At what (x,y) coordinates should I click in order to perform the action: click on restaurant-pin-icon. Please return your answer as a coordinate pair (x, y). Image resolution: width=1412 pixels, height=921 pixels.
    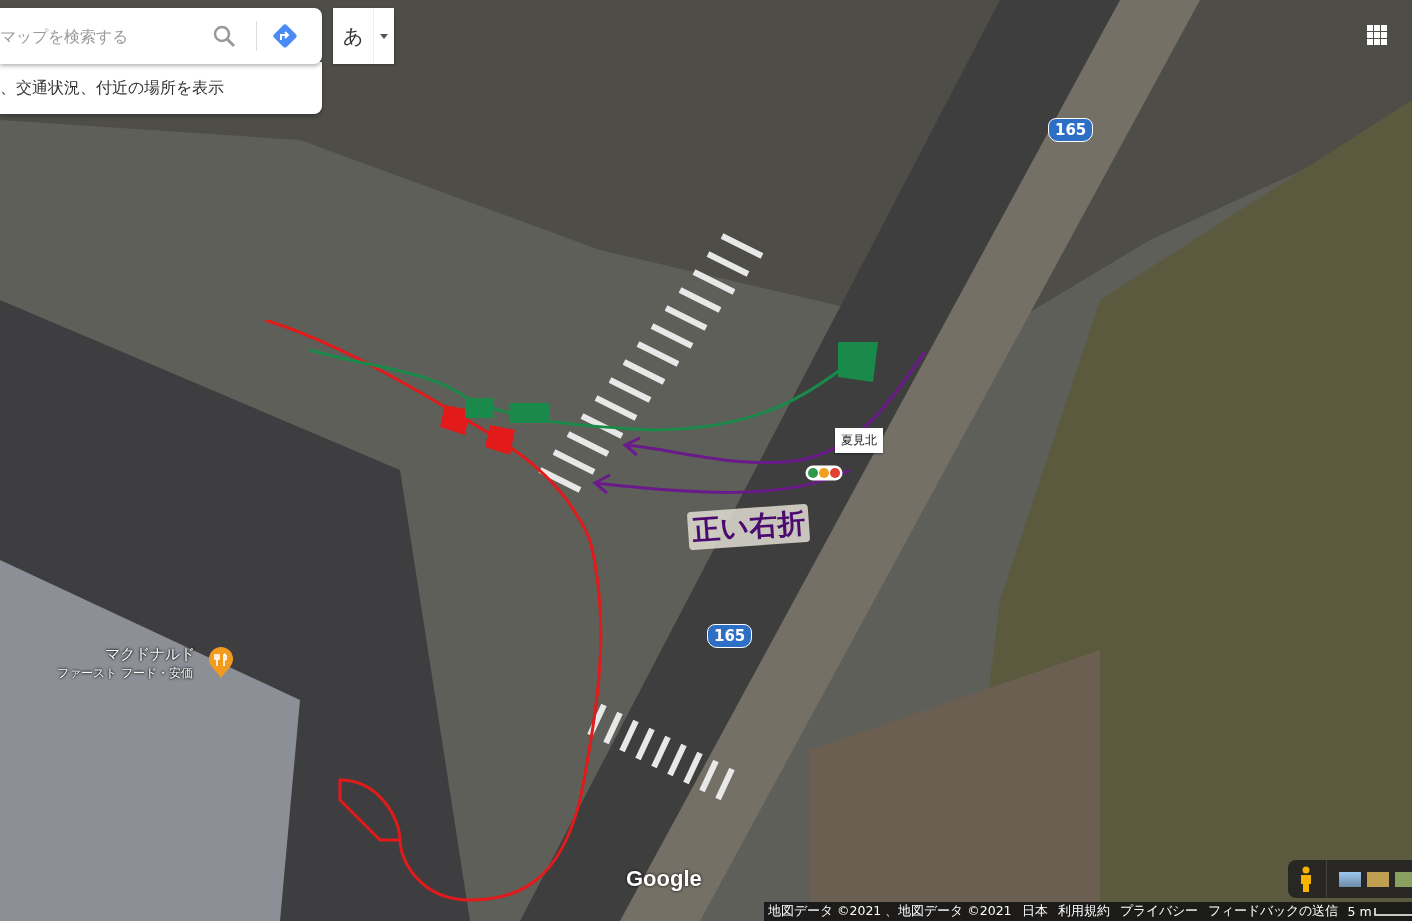
    Looking at the image, I should click on (221, 663).